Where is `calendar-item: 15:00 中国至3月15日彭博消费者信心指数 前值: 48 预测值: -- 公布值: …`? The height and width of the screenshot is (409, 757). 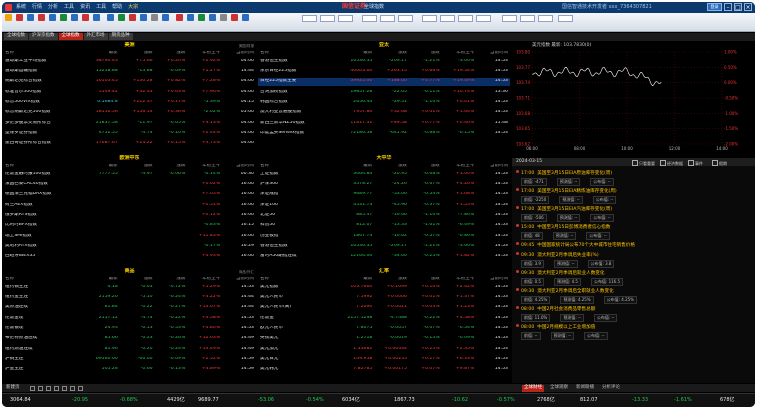
calendar-item: 15:00 中国至3月15日彭博消费者信心指数 前值: 48 预测值: -- 公布值: … is located at coordinates (634, 232).